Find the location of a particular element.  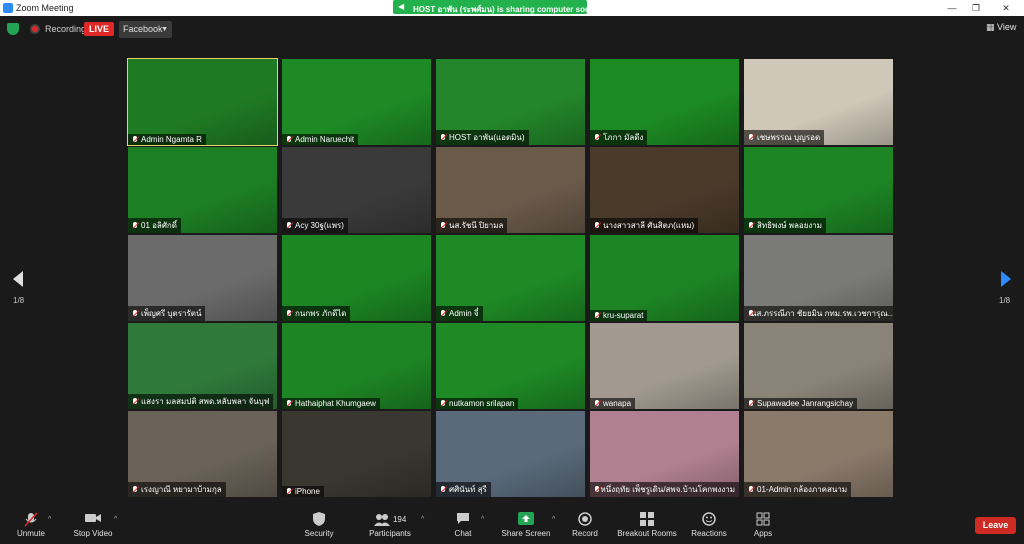

participant-tile: Admin จี๋ is located at coordinates (510, 278).